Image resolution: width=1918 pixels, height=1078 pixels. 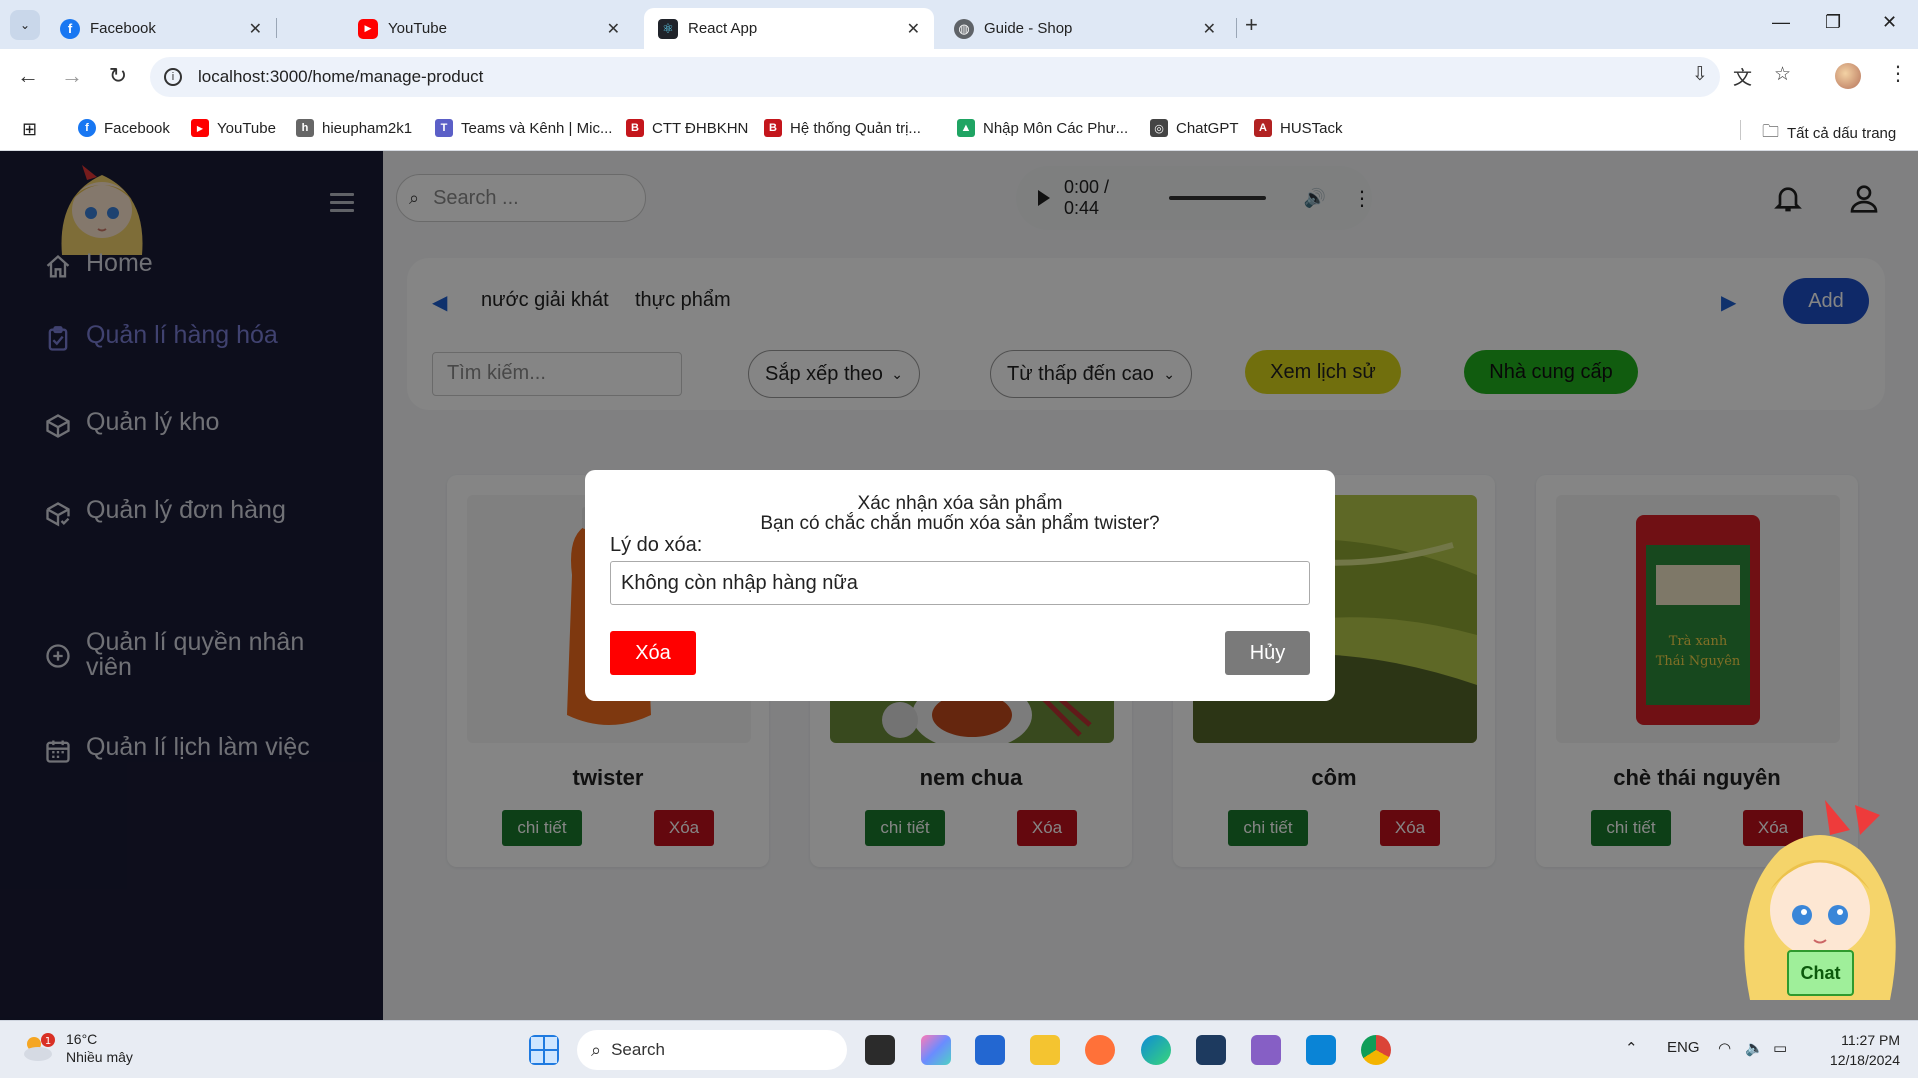 What do you see at coordinates (161, 28) in the screenshot?
I see `tab-facebook: f Facebook ✕` at bounding box center [161, 28].